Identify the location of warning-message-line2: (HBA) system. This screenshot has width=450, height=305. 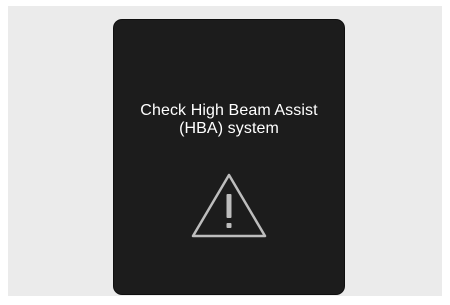
(229, 128).